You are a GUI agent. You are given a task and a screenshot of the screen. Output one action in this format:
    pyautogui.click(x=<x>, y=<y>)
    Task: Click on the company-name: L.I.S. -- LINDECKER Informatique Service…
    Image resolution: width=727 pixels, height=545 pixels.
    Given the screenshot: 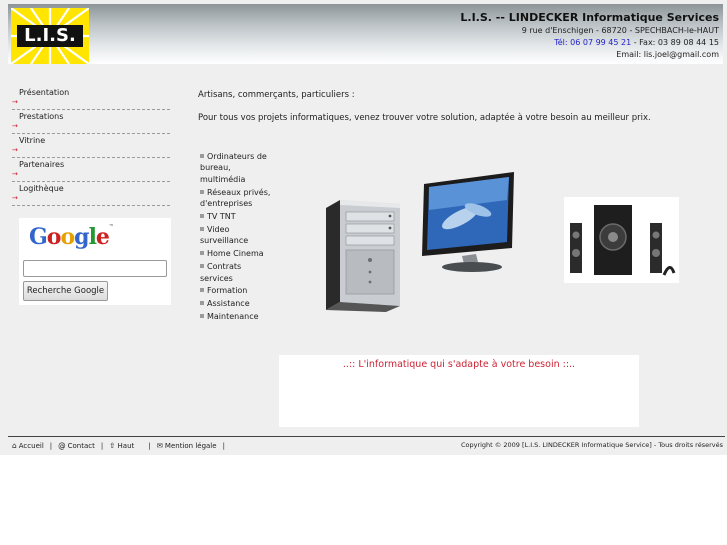 What is the action you would take?
    pyautogui.click(x=589, y=17)
    